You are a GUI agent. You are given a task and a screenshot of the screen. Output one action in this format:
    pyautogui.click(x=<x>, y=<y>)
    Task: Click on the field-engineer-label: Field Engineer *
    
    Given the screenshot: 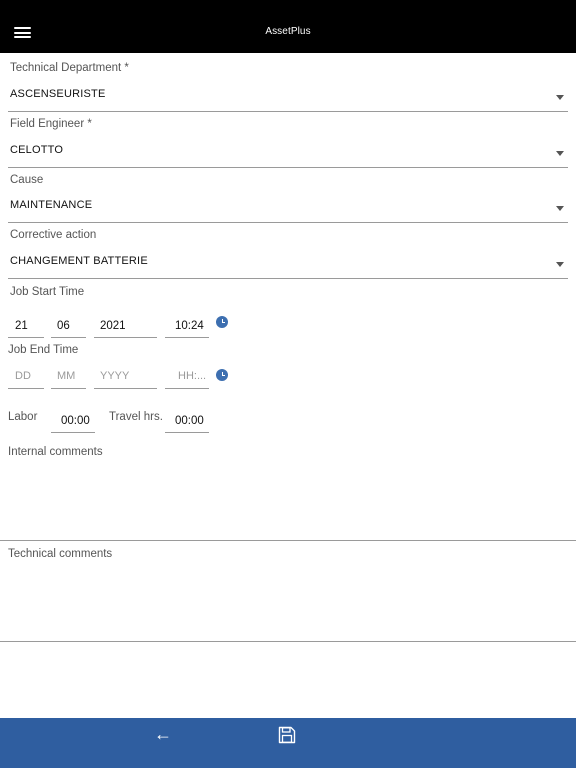 What is the action you would take?
    pyautogui.click(x=51, y=124)
    